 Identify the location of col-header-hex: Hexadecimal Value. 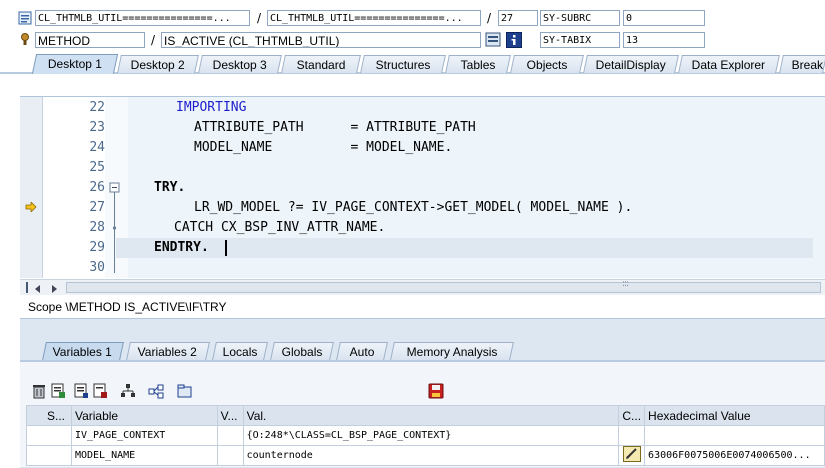
(734, 415).